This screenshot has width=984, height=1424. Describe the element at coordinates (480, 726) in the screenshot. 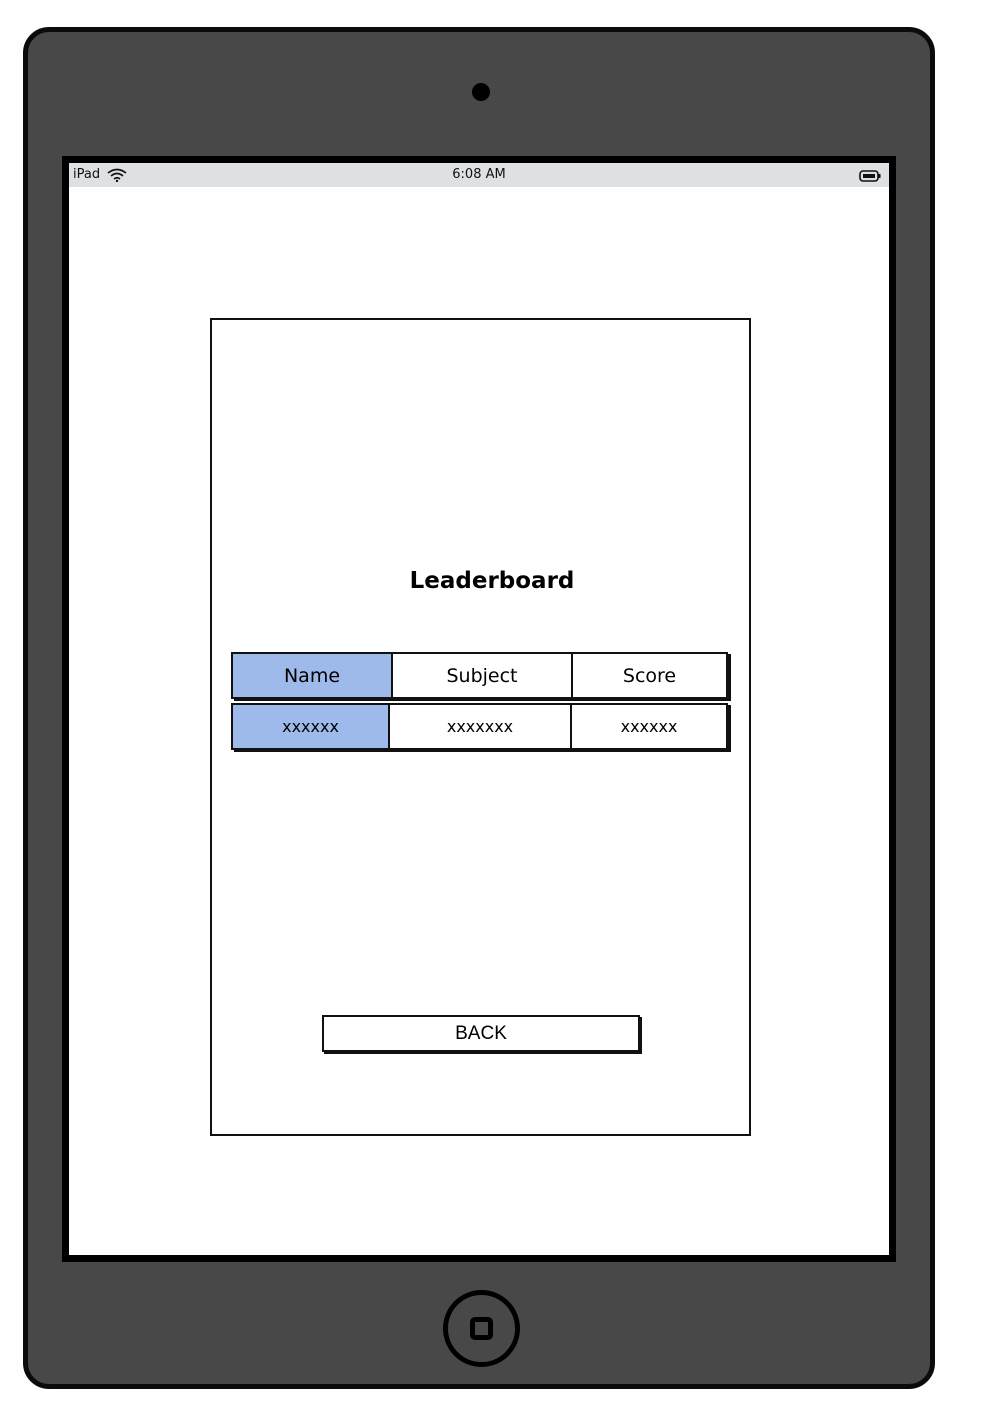

I see `table-cell-subject: xxxxxxx` at that location.